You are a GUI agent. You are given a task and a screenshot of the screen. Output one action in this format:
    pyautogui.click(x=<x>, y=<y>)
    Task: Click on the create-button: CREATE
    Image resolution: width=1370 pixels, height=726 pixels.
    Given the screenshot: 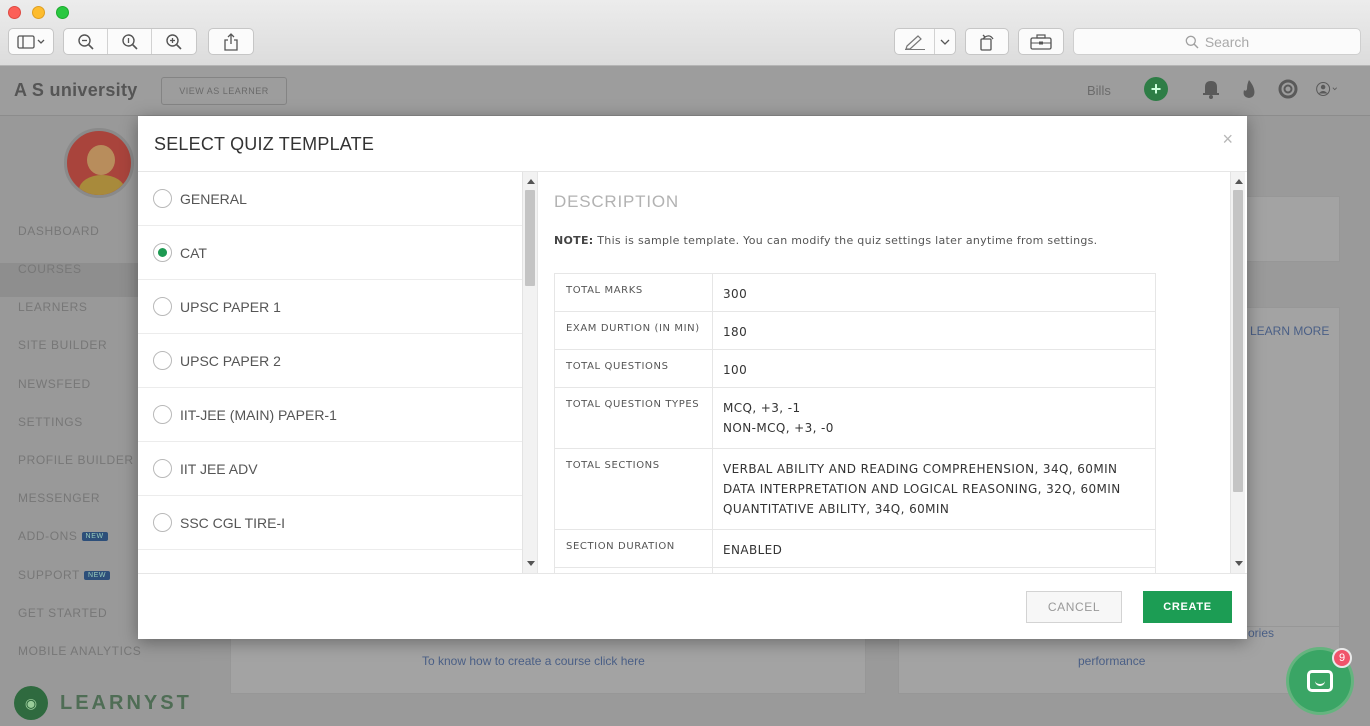 What is the action you would take?
    pyautogui.click(x=1187, y=607)
    